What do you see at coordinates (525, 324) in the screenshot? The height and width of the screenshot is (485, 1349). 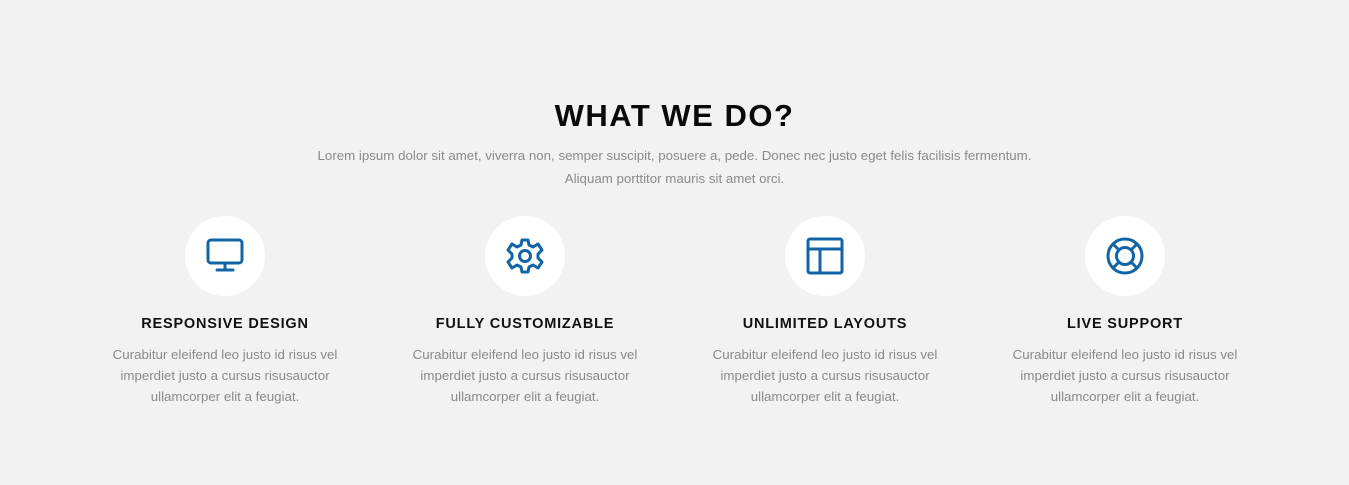 I see `feature-title: FULLY CUSTOMIZABLE` at bounding box center [525, 324].